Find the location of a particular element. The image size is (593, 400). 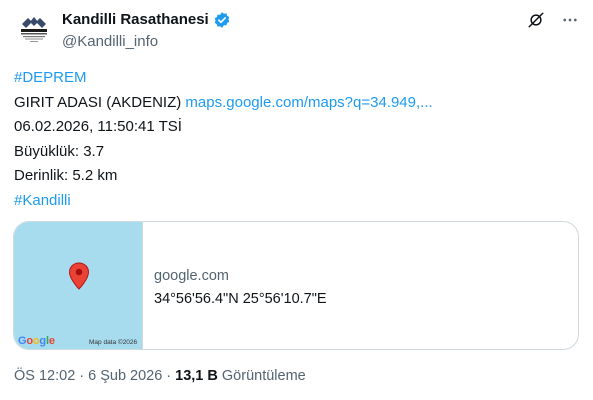

more-icon is located at coordinates (570, 20).